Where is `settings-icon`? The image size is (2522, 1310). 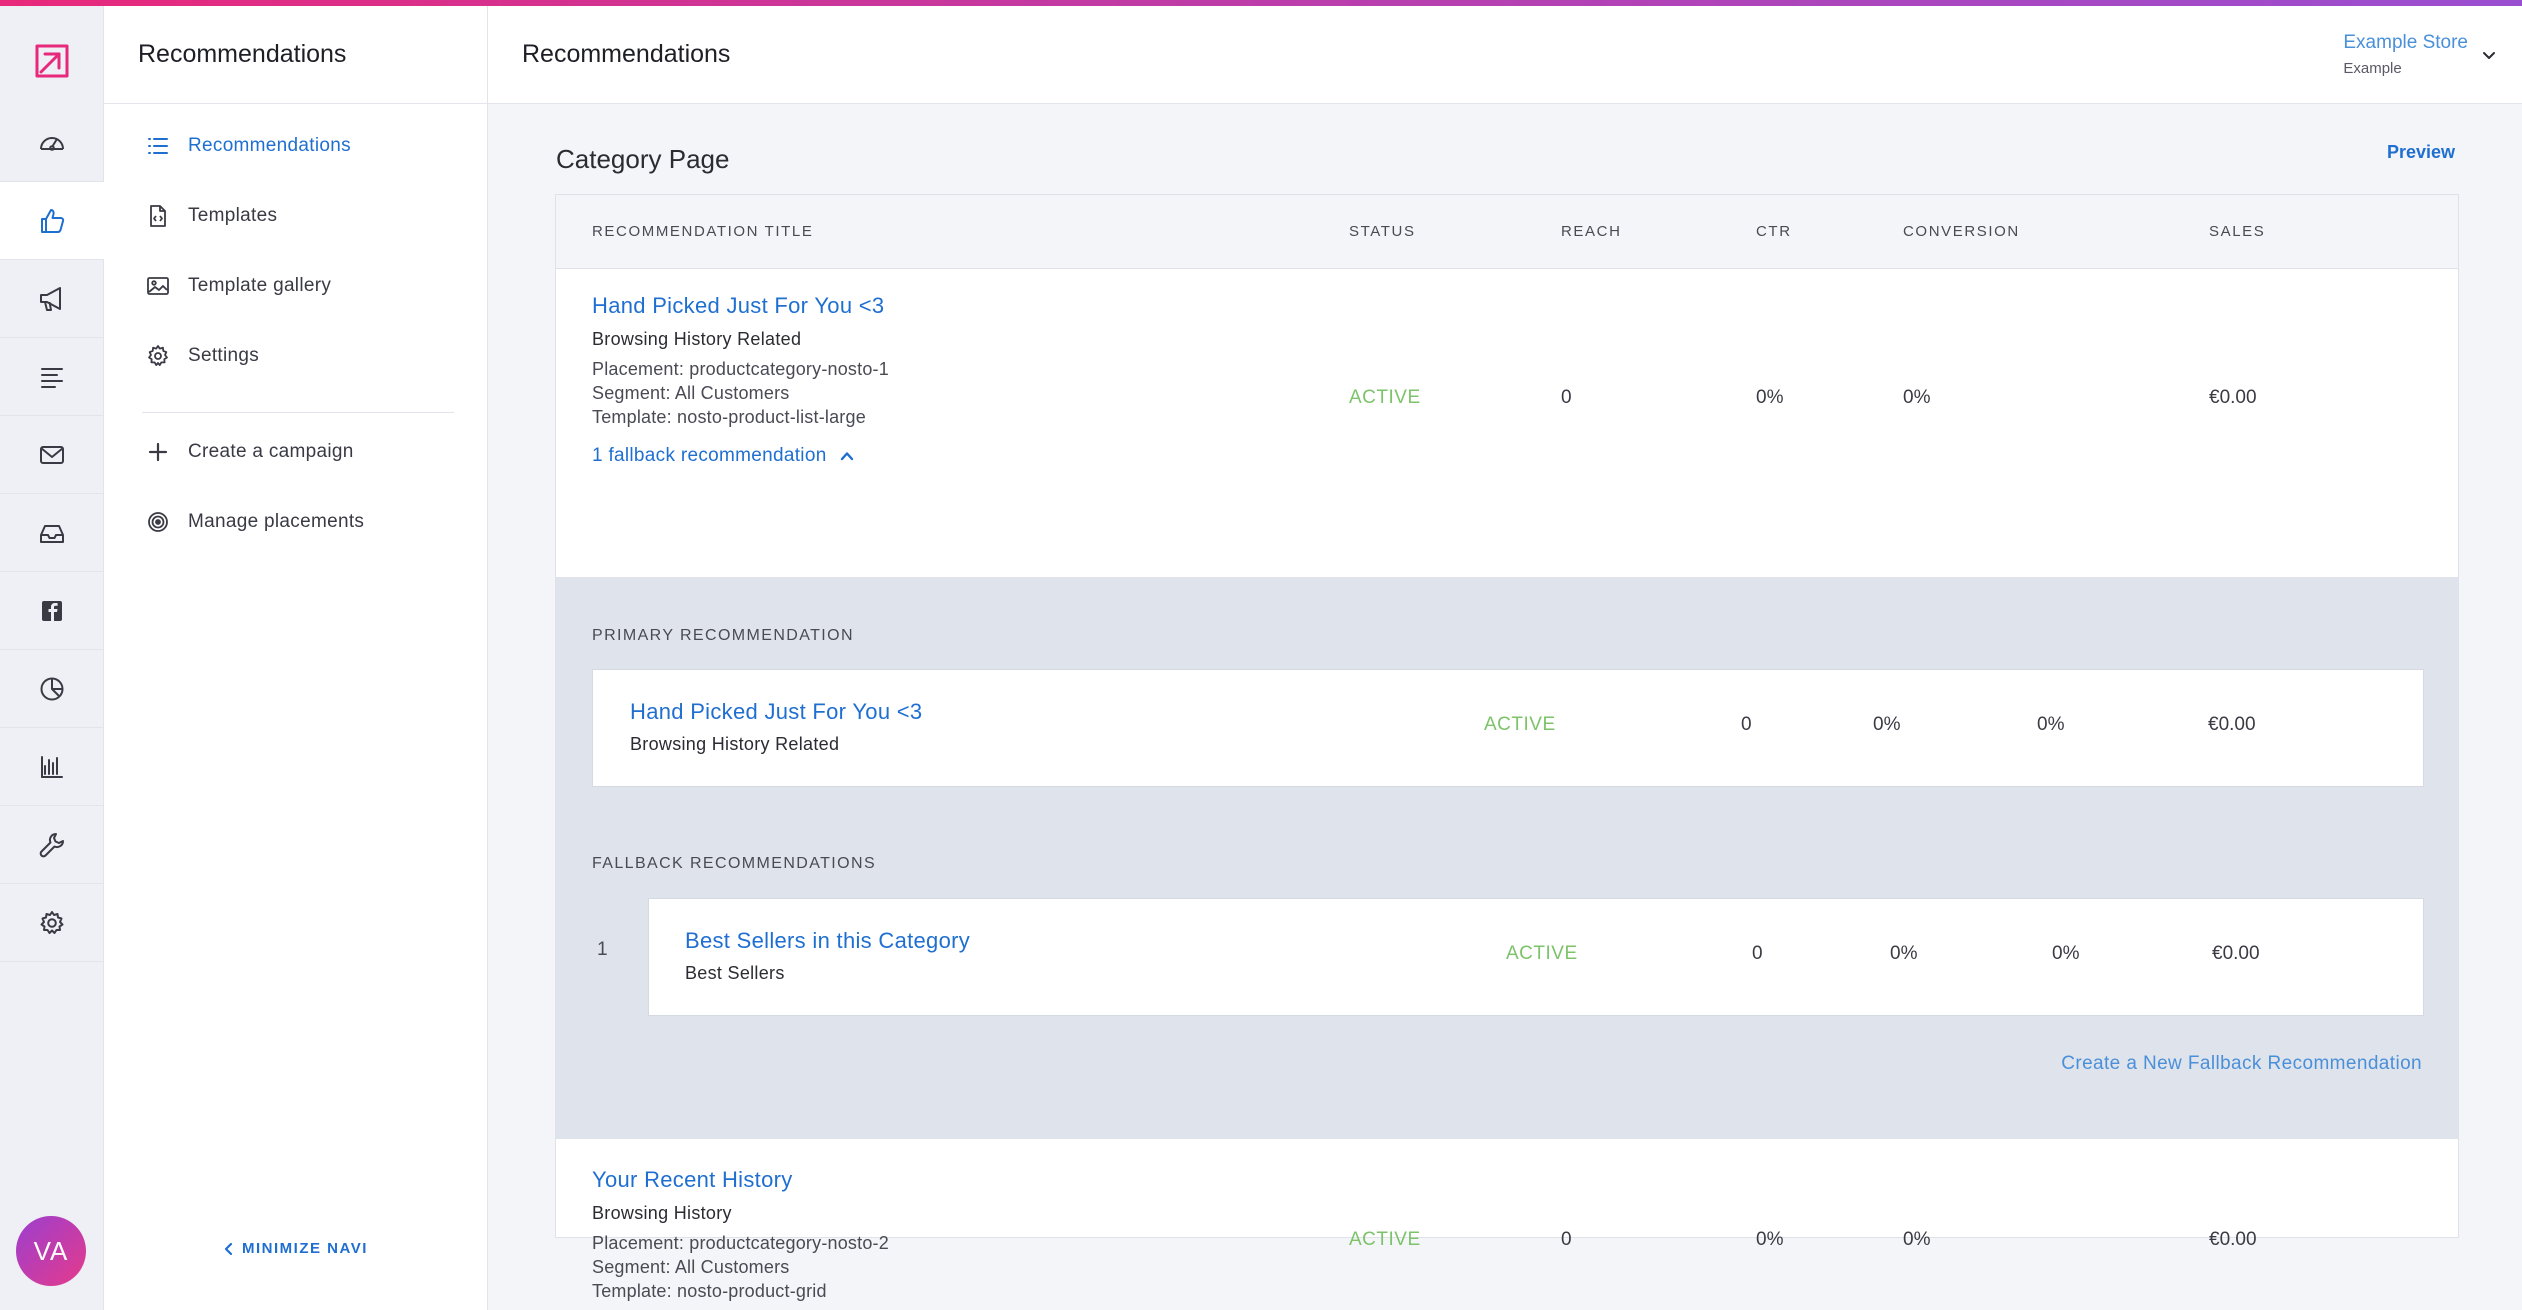
settings-icon is located at coordinates (52, 922).